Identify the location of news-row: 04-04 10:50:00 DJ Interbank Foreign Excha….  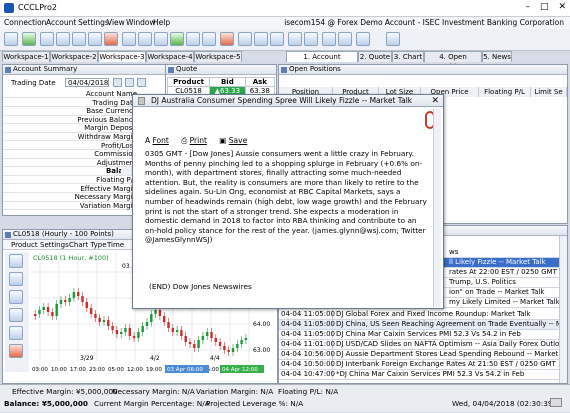
(423, 365).